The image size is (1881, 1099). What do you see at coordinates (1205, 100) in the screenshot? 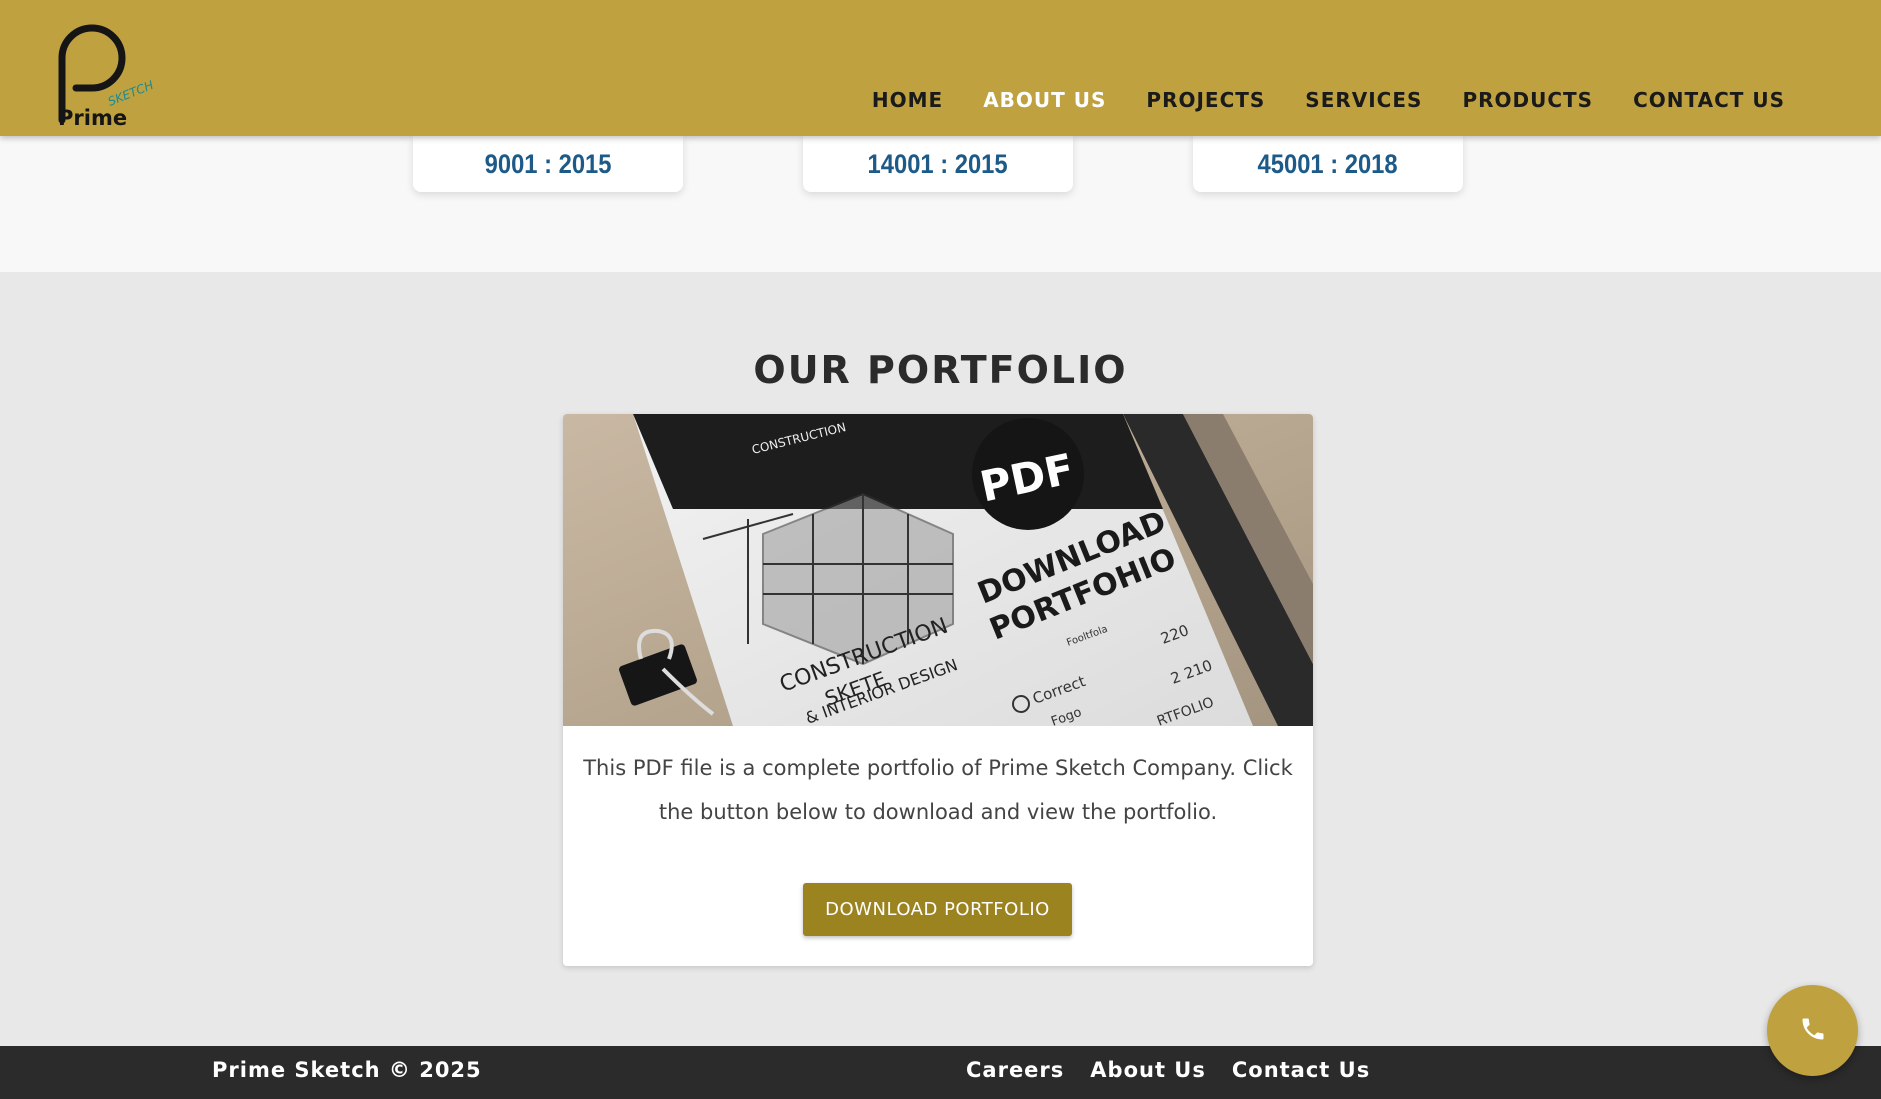
I see `nav-projects: PROJECTS` at bounding box center [1205, 100].